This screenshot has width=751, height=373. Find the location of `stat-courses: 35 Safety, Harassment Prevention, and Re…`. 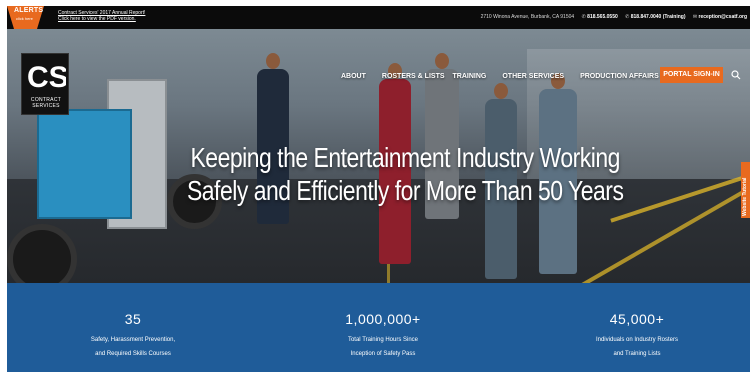

stat-courses: 35 Safety, Harassment Prevention, and Re… is located at coordinates (133, 336).